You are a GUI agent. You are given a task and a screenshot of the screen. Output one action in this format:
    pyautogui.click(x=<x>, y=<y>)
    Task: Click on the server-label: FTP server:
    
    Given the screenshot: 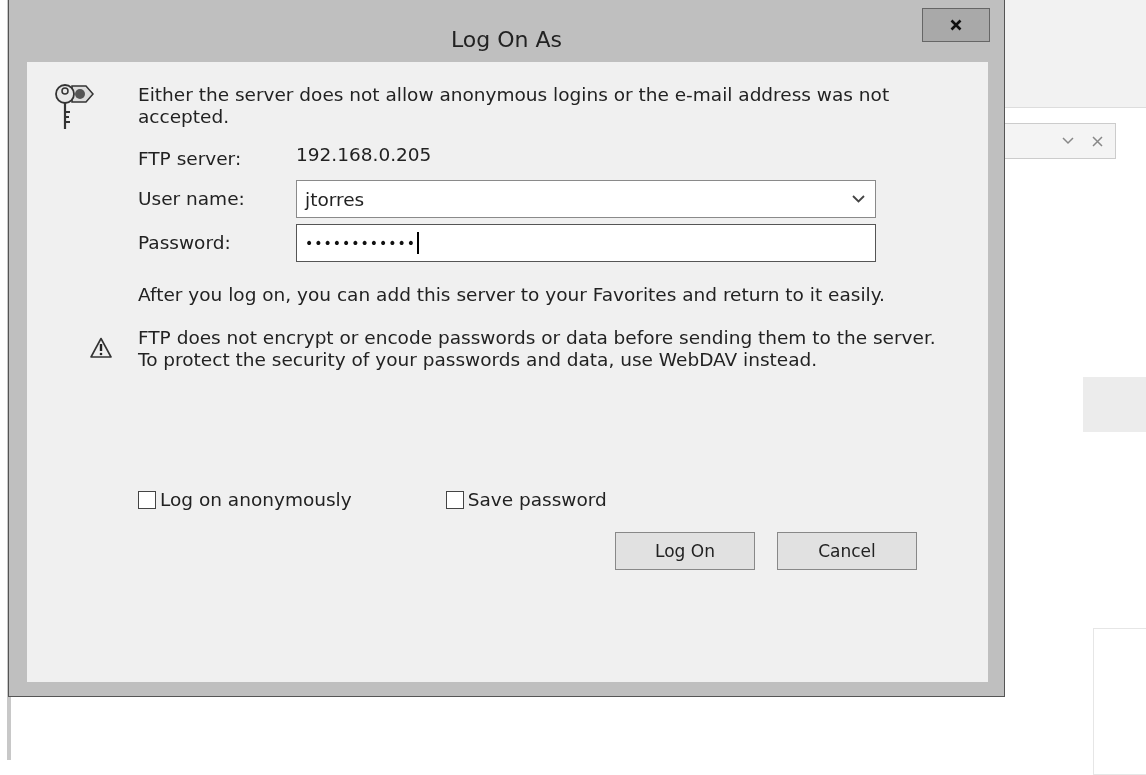 What is the action you would take?
    pyautogui.click(x=190, y=159)
    